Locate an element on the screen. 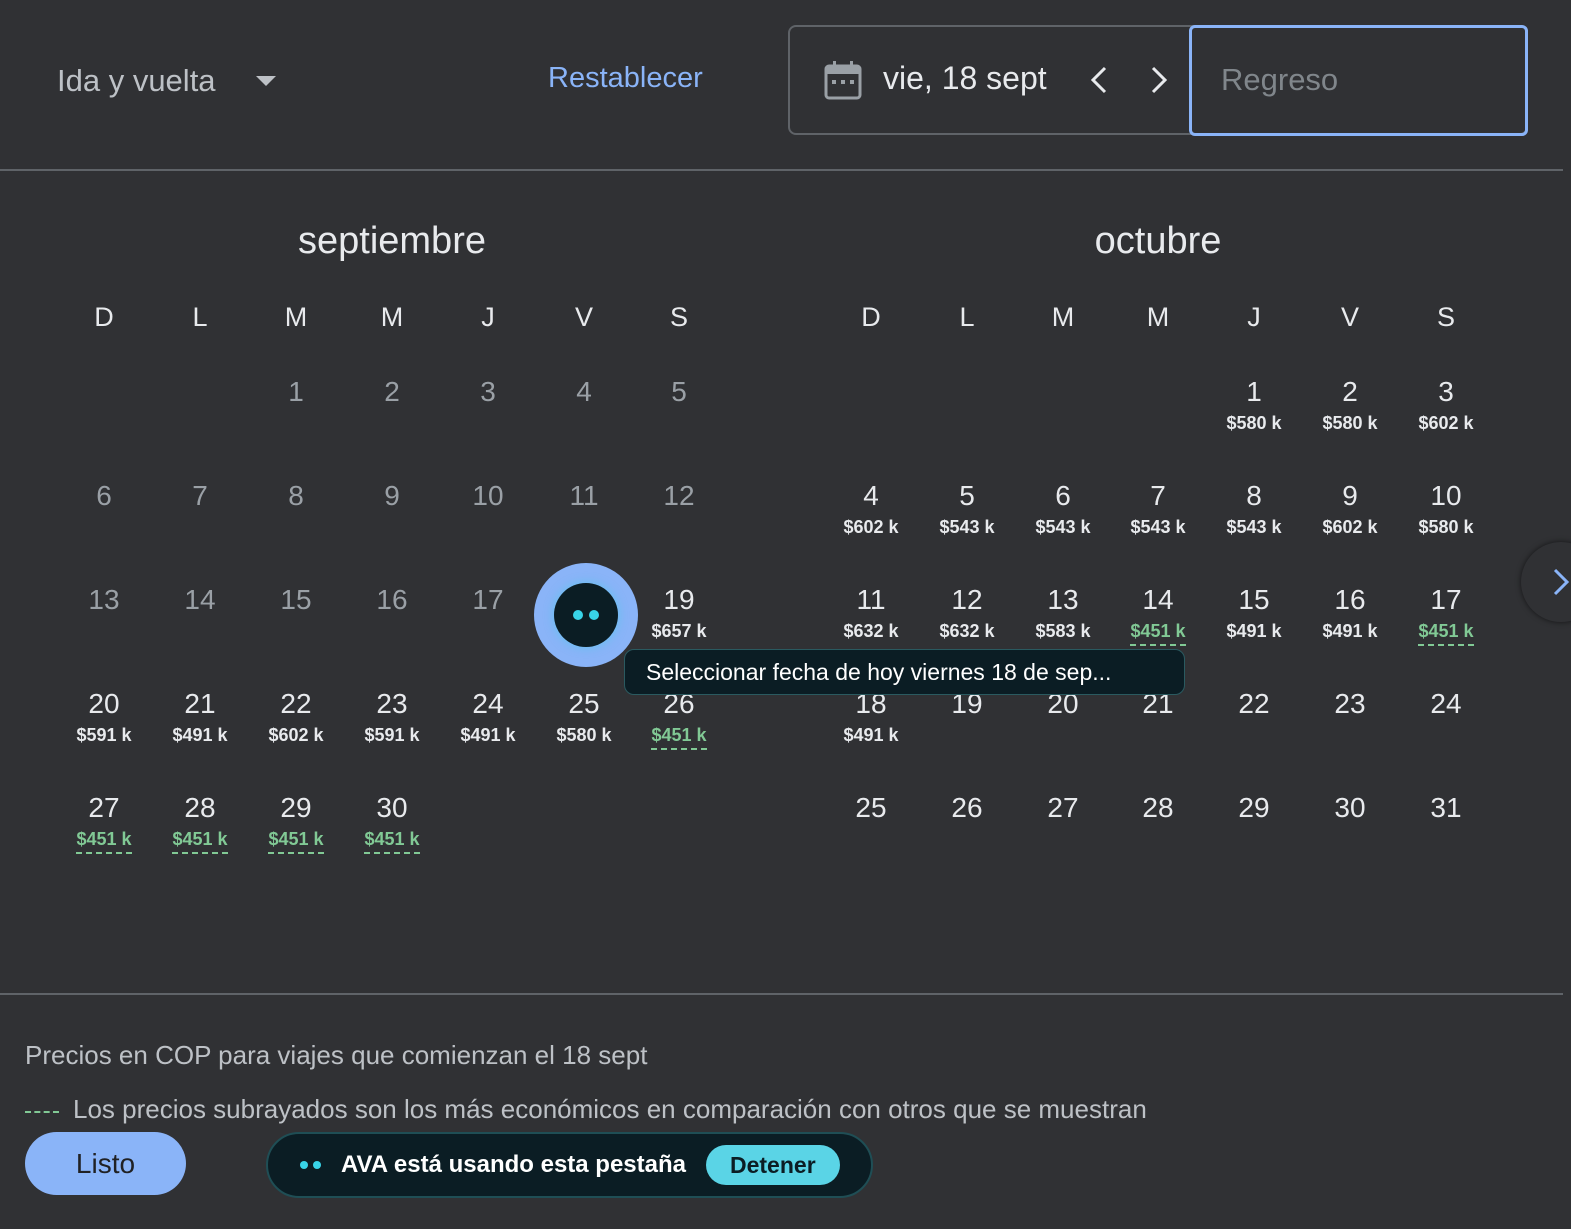 The image size is (1571, 1229). day-cell: 25 $580 k is located at coordinates (584, 717).